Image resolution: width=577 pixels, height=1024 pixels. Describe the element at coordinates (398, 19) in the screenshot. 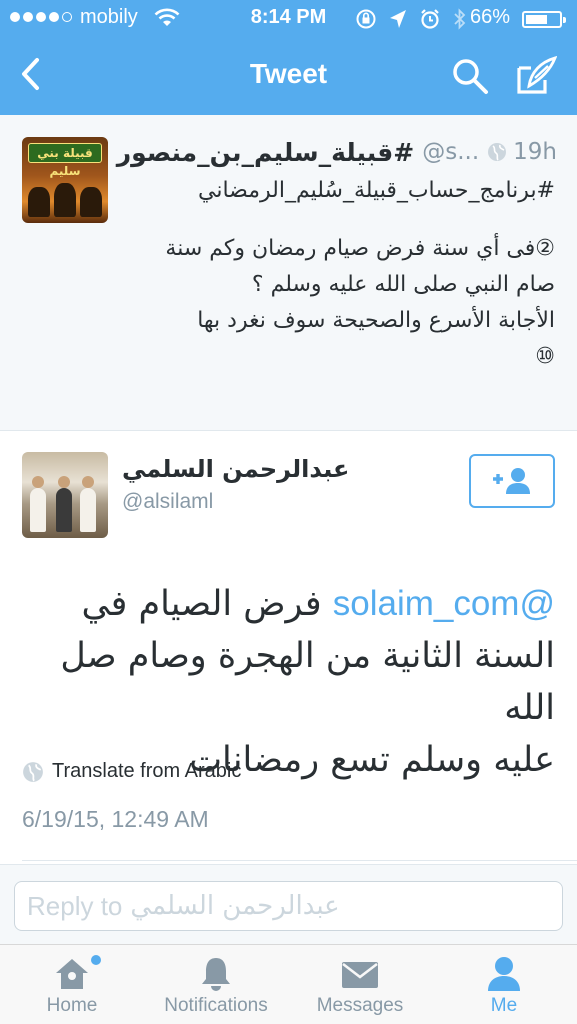

I see `location-arrow-icon` at that location.